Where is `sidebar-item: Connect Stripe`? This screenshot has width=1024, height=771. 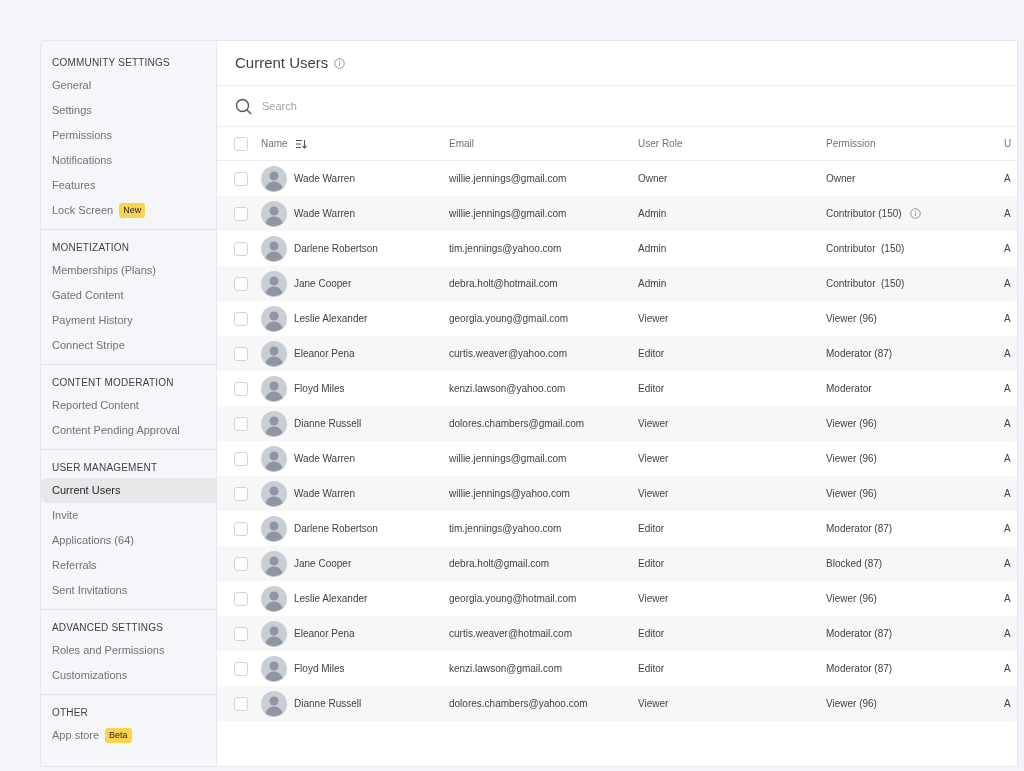
sidebar-item: Connect Stripe is located at coordinates (128, 345).